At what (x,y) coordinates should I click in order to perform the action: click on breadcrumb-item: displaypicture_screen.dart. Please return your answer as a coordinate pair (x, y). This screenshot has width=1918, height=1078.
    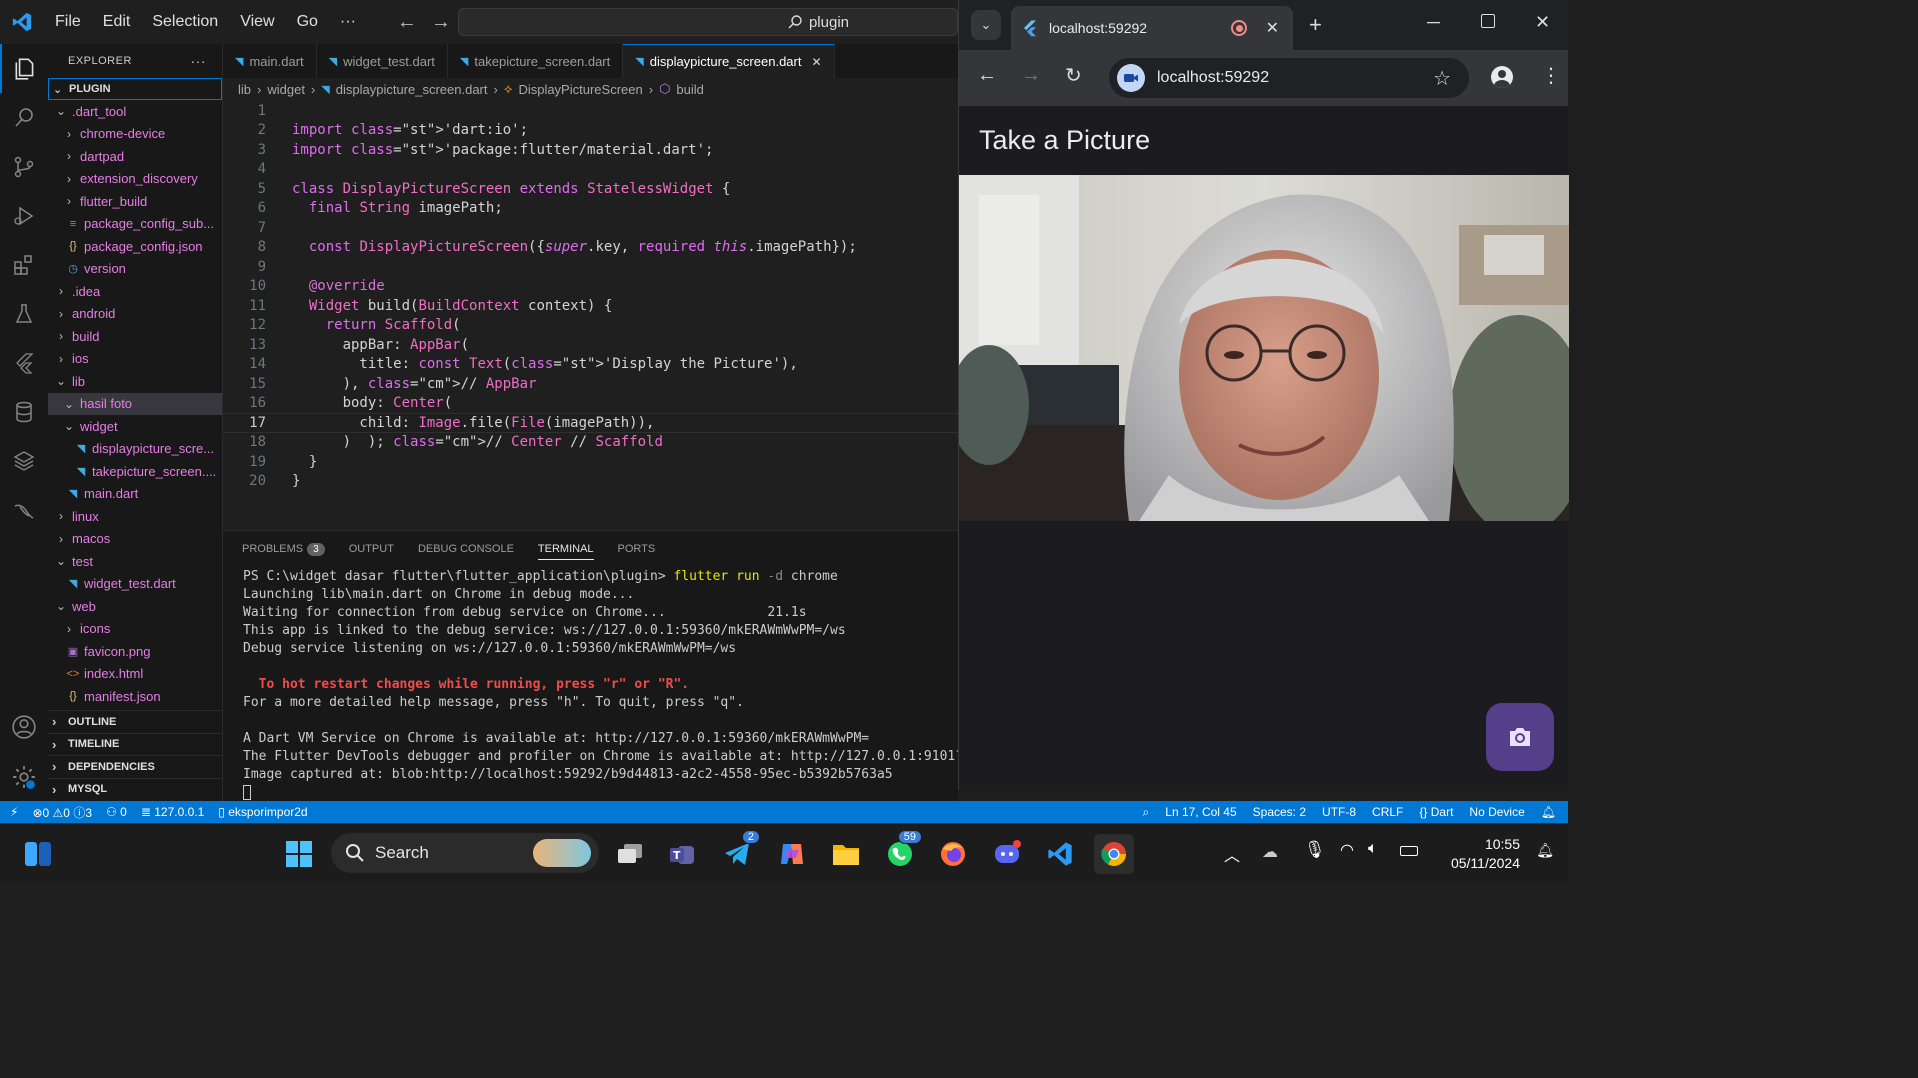
    Looking at the image, I should click on (412, 89).